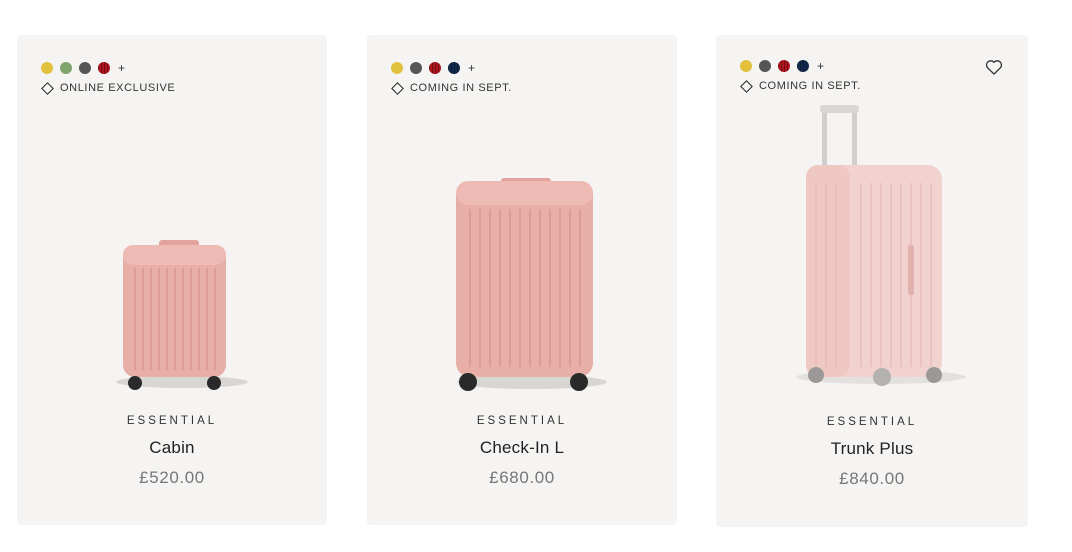  What do you see at coordinates (872, 449) in the screenshot?
I see `product-name: Trunk Plus` at bounding box center [872, 449].